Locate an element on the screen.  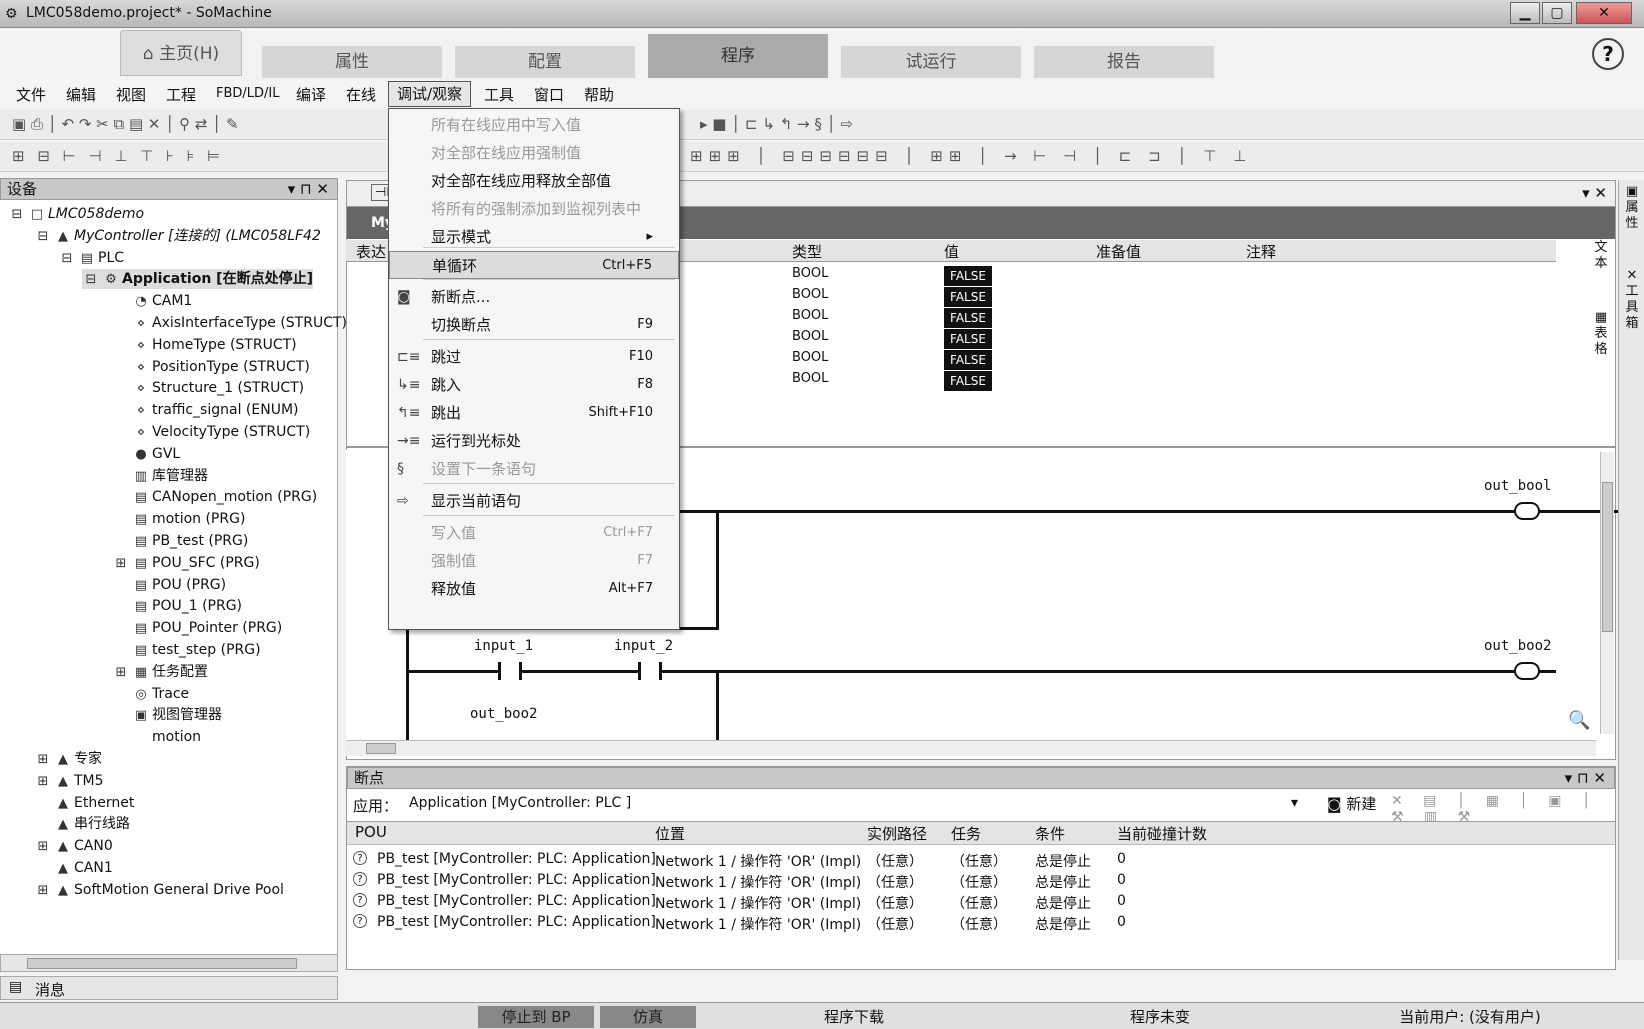
tree-item: ⊟ □ LMC058demo is located at coordinates (76, 214).